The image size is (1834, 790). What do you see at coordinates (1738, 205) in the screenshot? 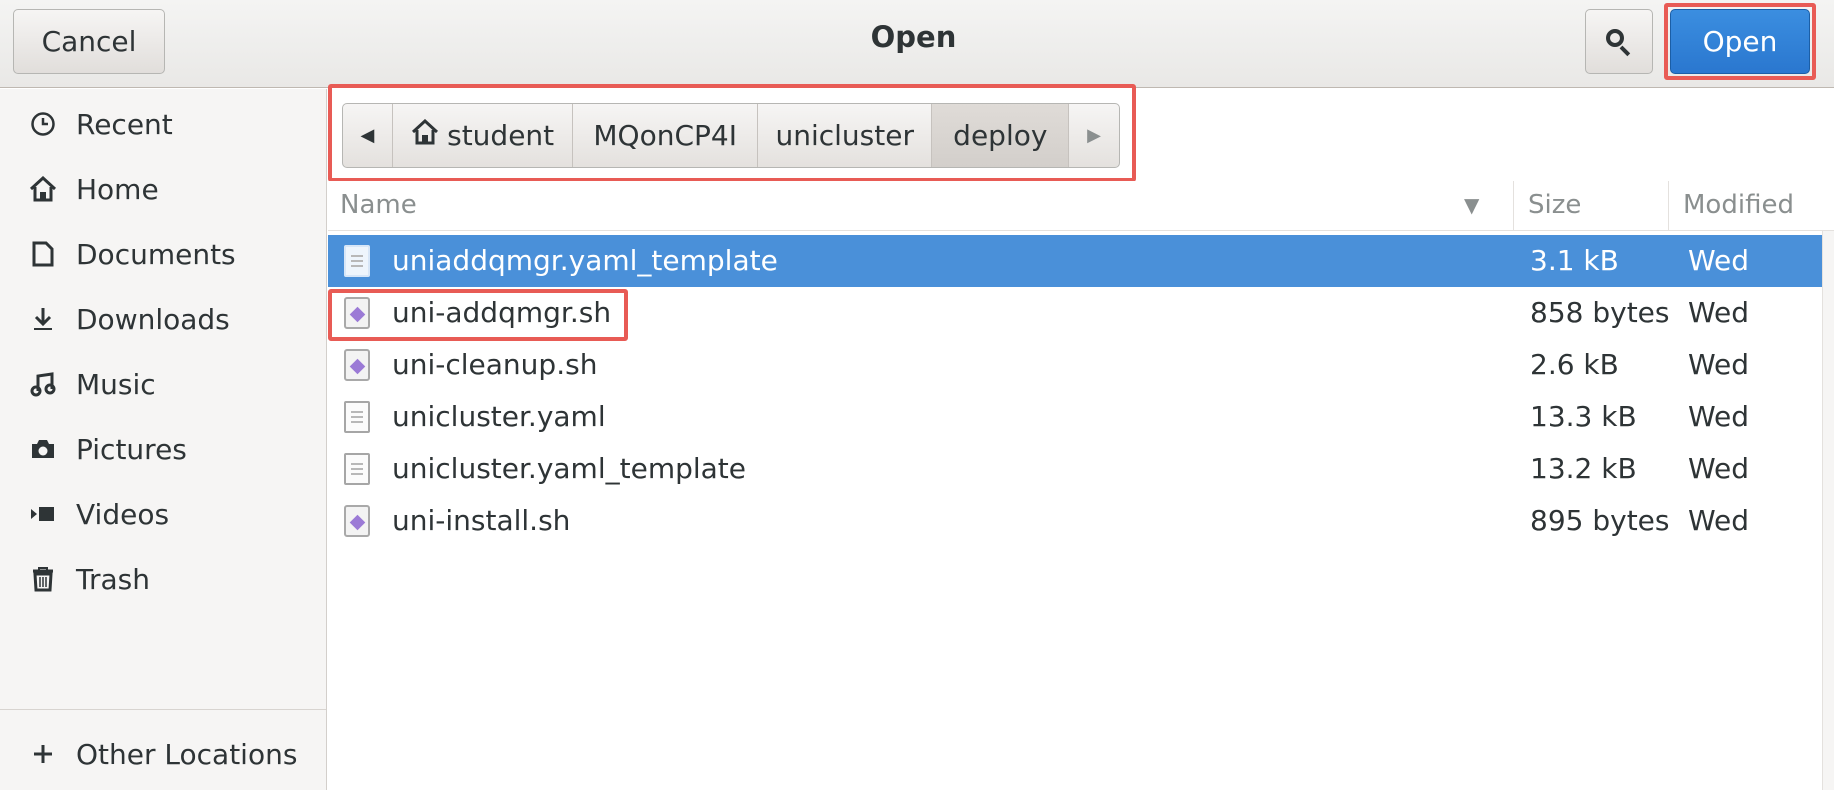
I see `column-header-modified: Modified` at bounding box center [1738, 205].